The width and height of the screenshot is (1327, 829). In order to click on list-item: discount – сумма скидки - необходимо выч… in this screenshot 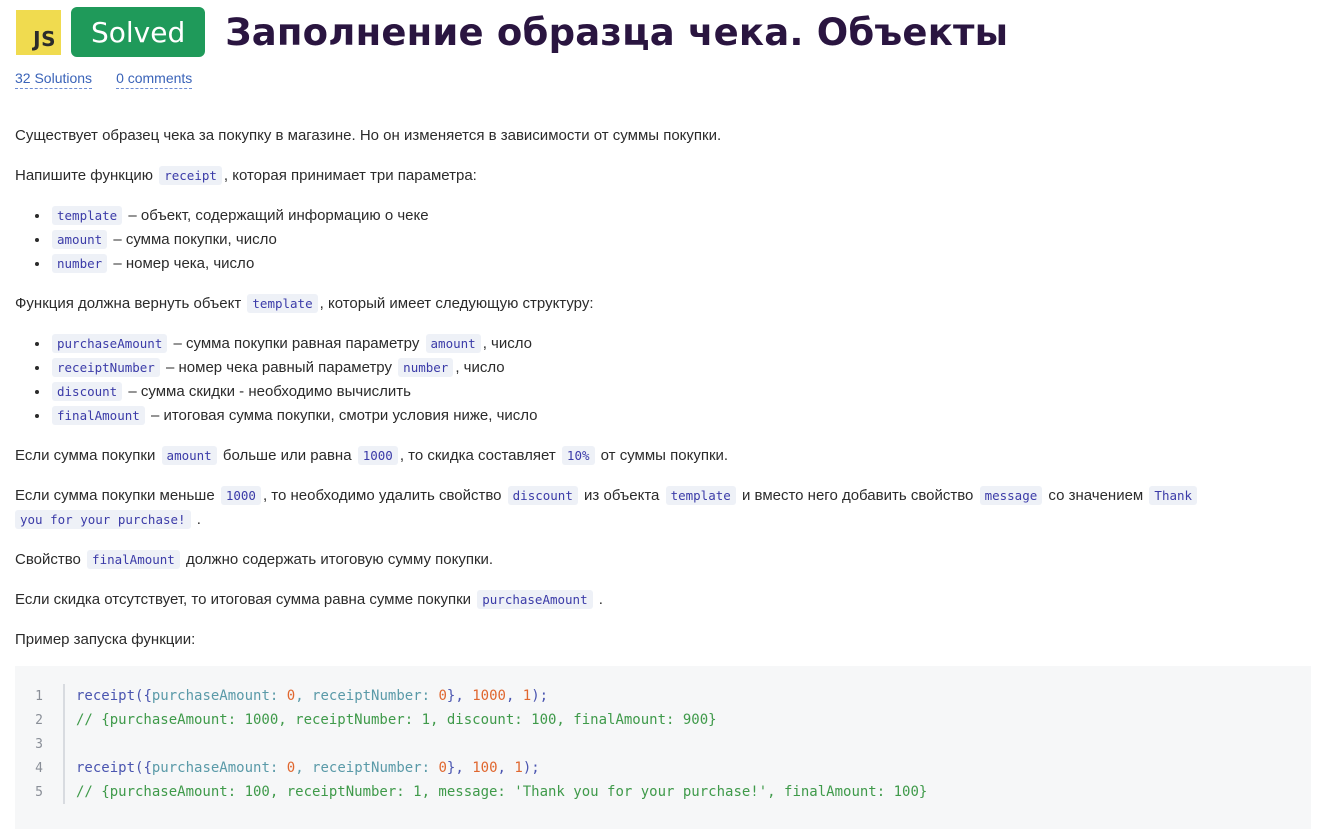, I will do `click(680, 392)`.